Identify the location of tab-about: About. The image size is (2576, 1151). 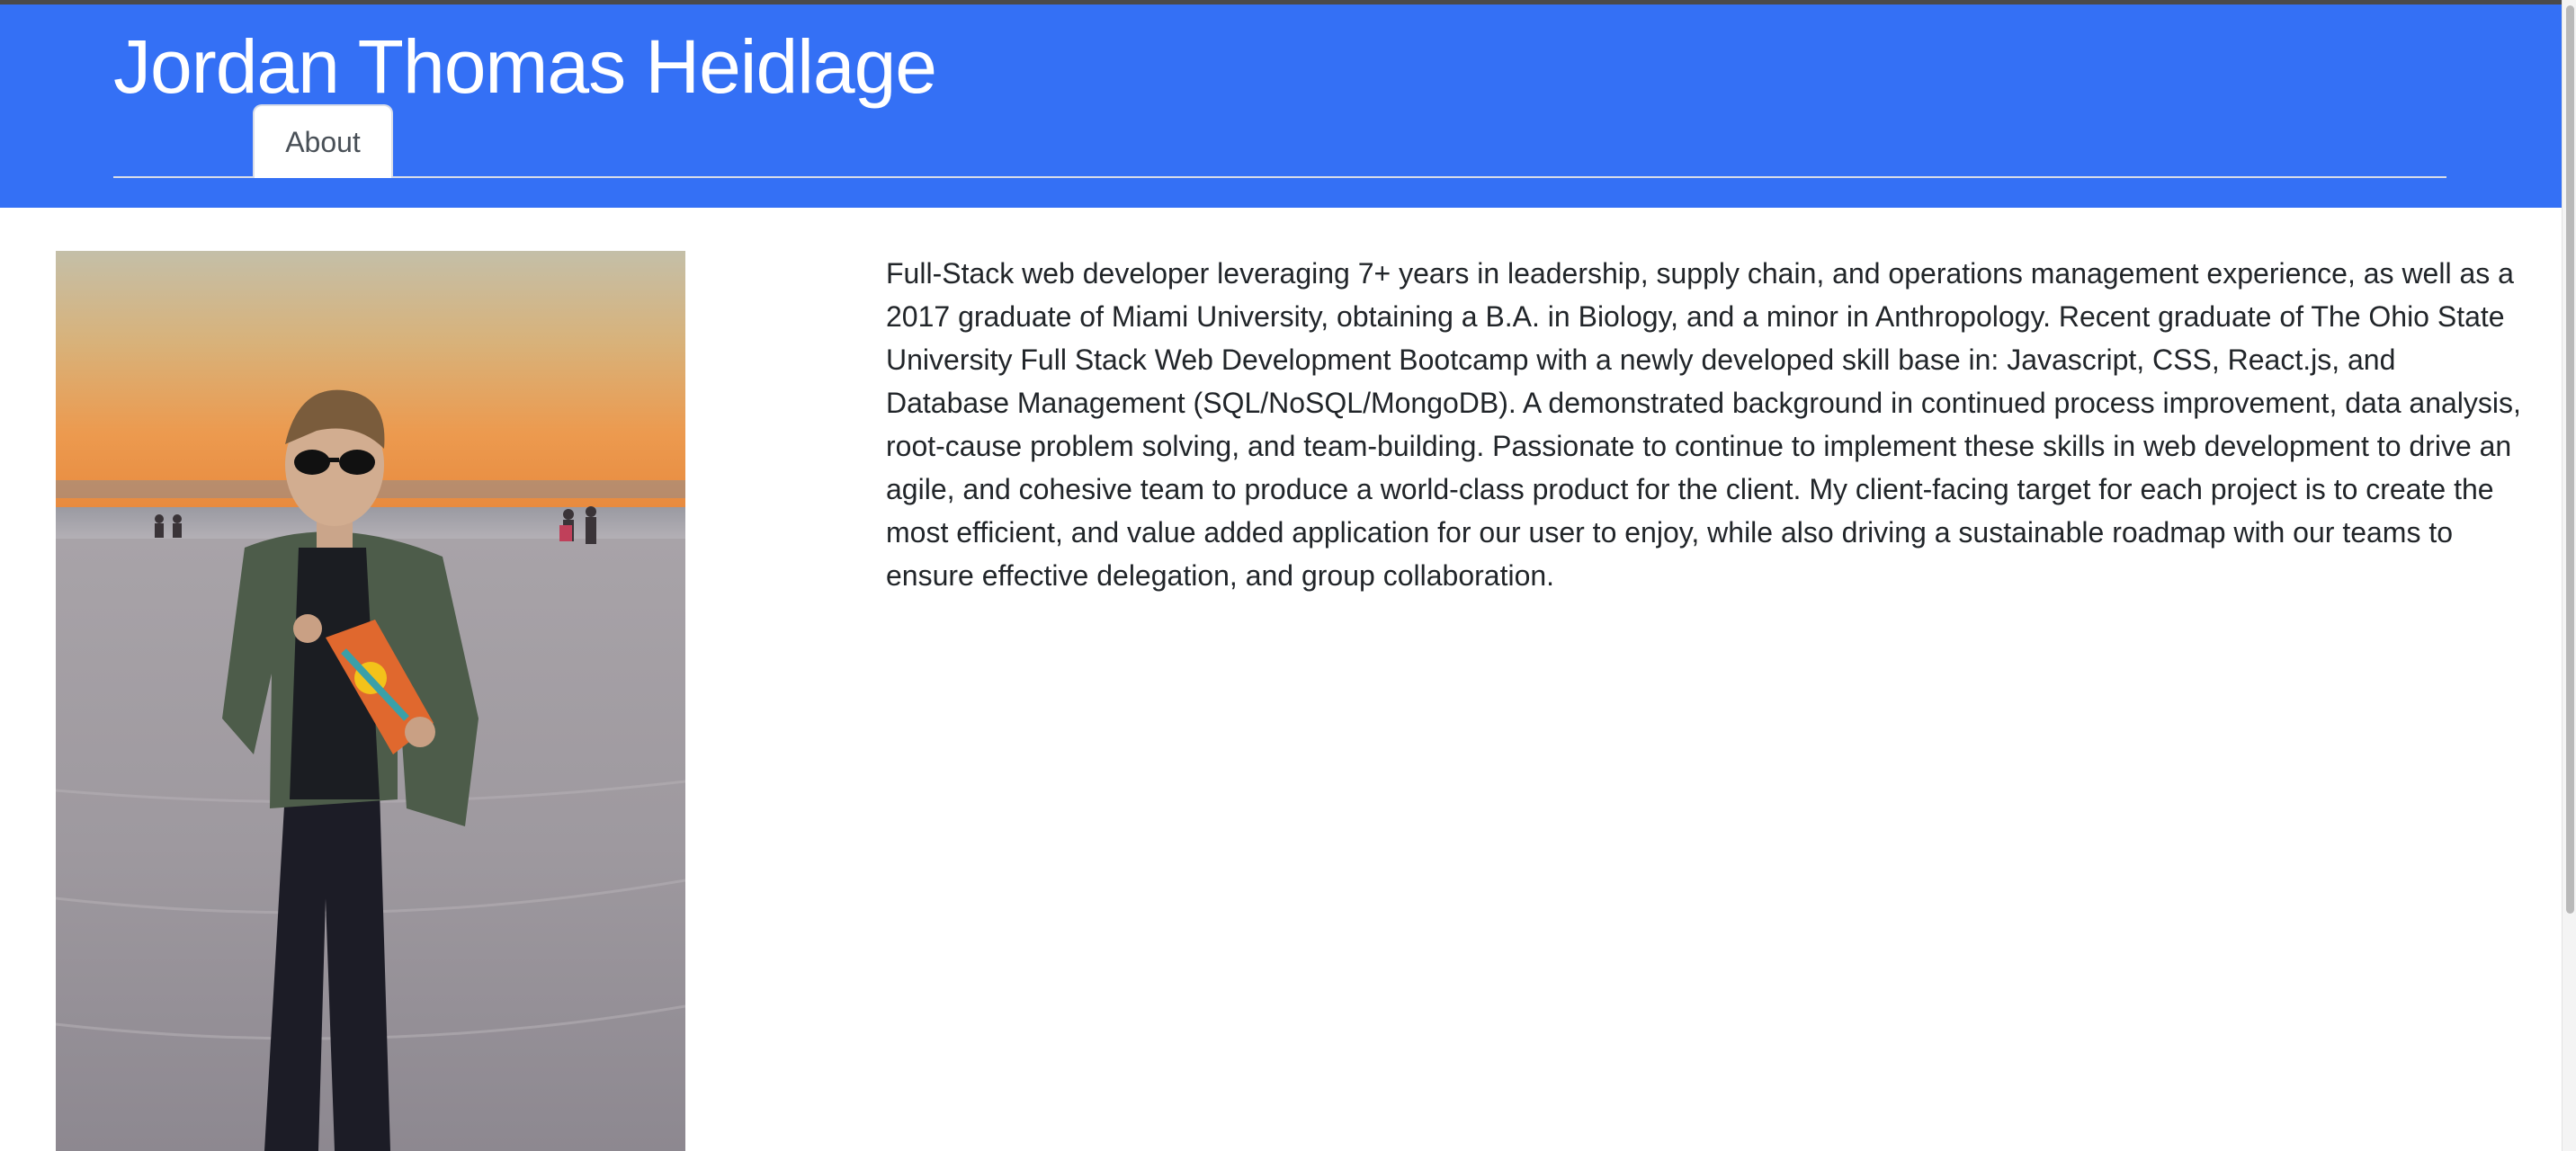
(323, 141).